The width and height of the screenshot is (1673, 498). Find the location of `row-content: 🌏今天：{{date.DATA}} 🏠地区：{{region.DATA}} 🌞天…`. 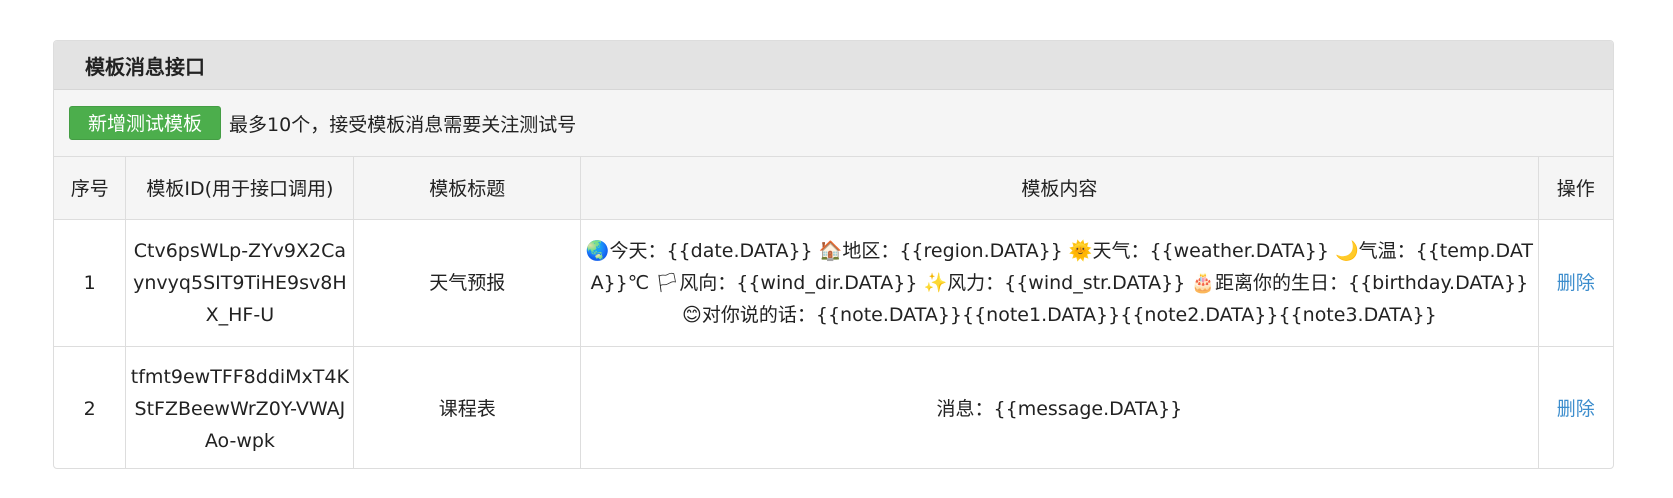

row-content: 🌏今天：{{date.DATA}} 🏠地区：{{region.DATA}} 🌞天… is located at coordinates (1059, 283).